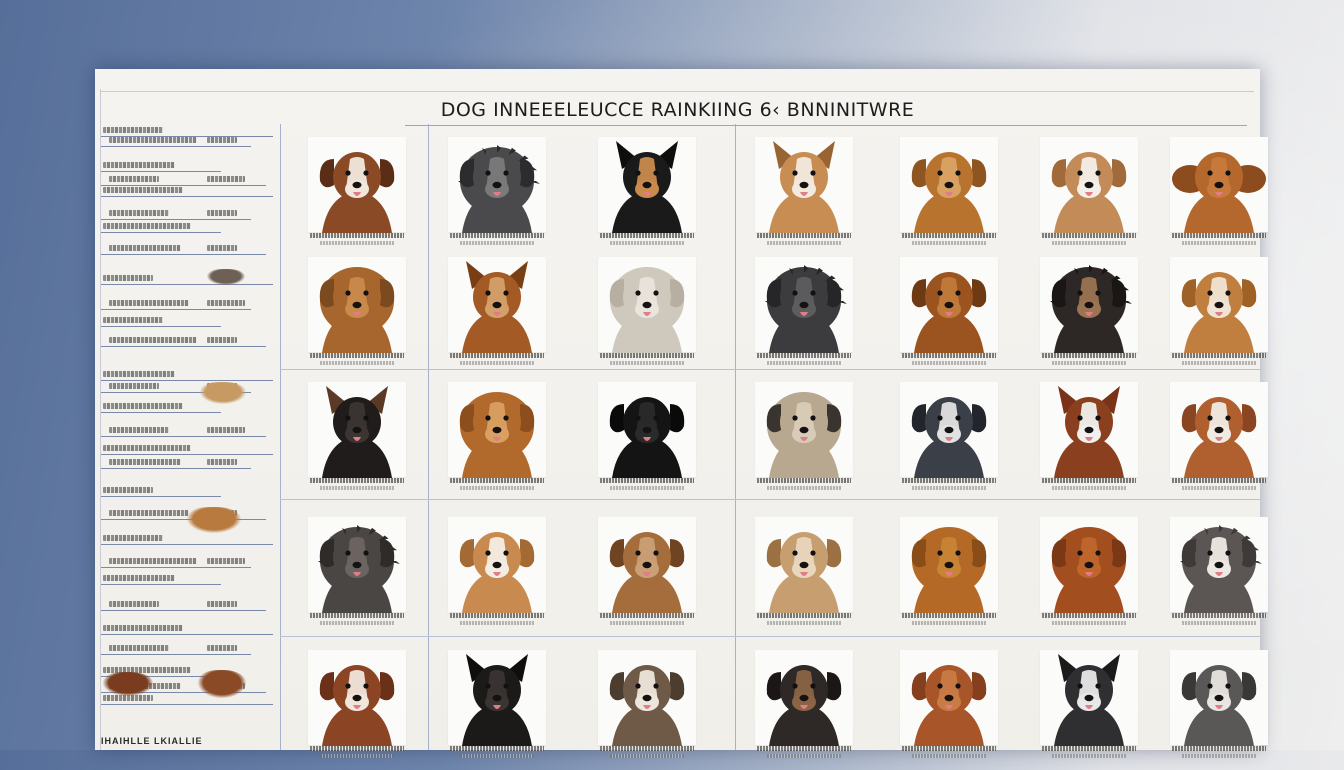 The height and width of the screenshot is (770, 1344). What do you see at coordinates (152, 741) in the screenshot?
I see `sidebar-footer-label: IHAIHLLE LKIALLIE` at bounding box center [152, 741].